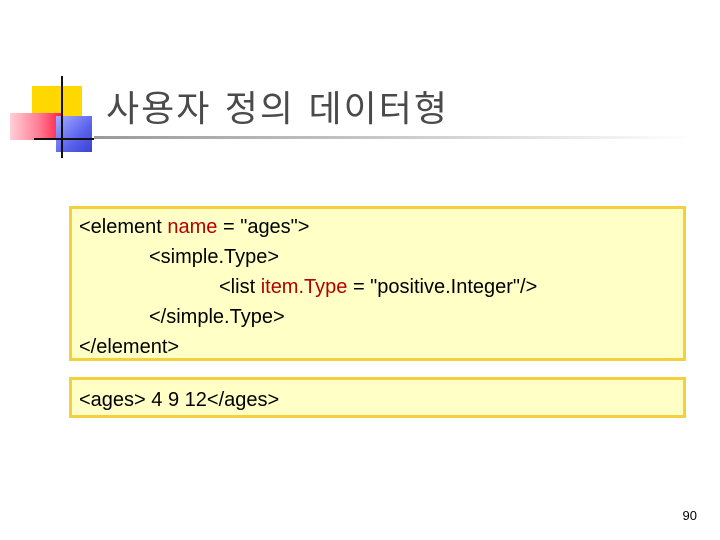 The image size is (720, 540). What do you see at coordinates (64, 139) in the screenshot?
I see `decor-horizontal-line` at bounding box center [64, 139].